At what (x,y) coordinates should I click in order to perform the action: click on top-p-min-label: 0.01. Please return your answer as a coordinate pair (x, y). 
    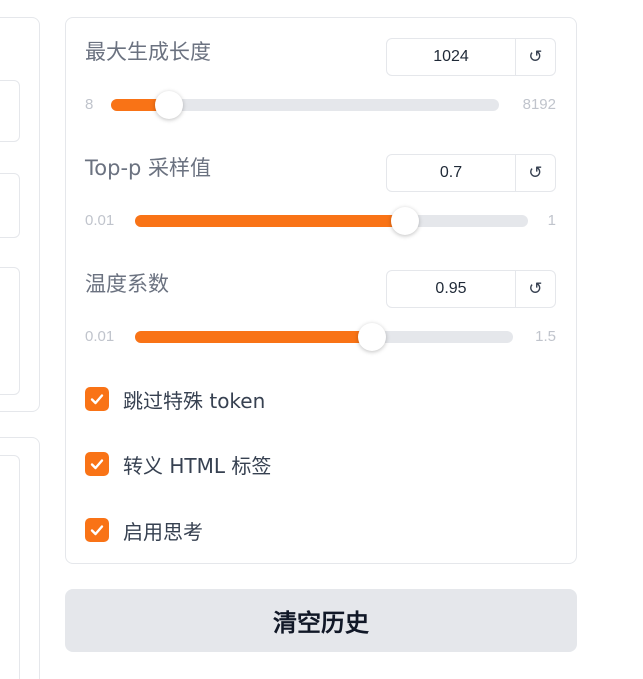
    Looking at the image, I should click on (100, 220).